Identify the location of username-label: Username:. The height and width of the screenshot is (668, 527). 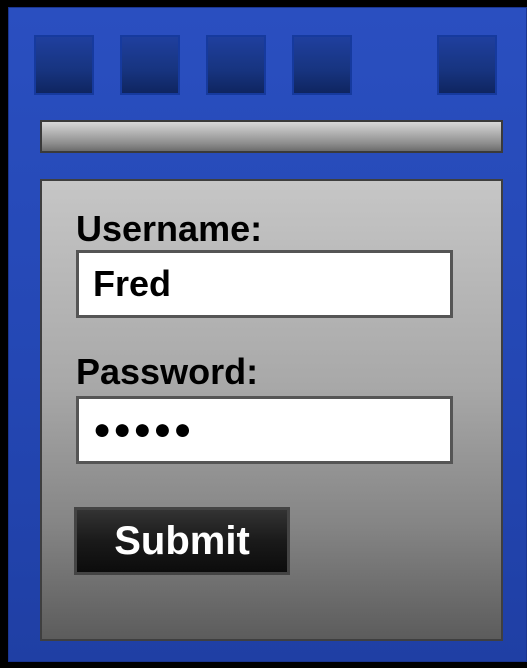
(169, 228).